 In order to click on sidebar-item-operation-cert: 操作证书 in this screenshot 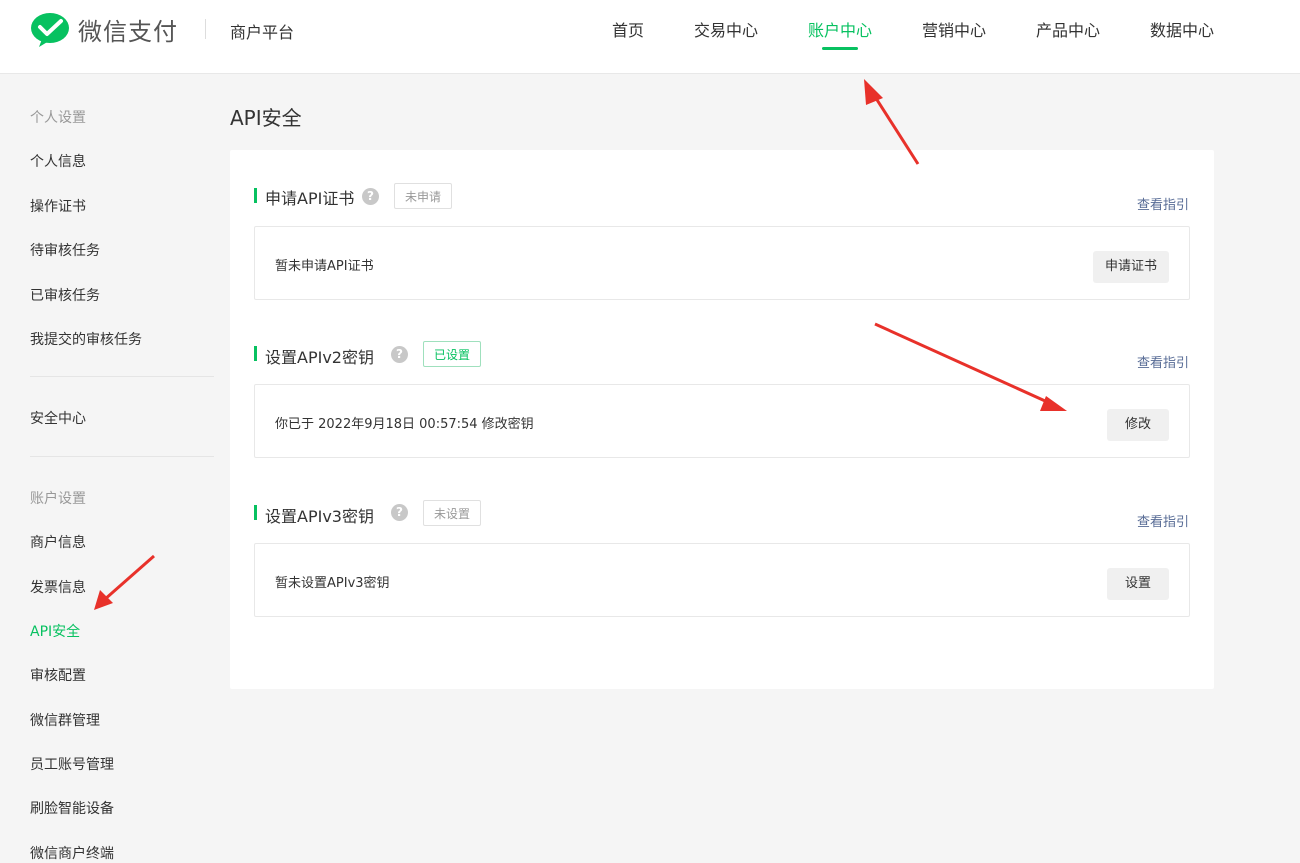, I will do `click(58, 206)`.